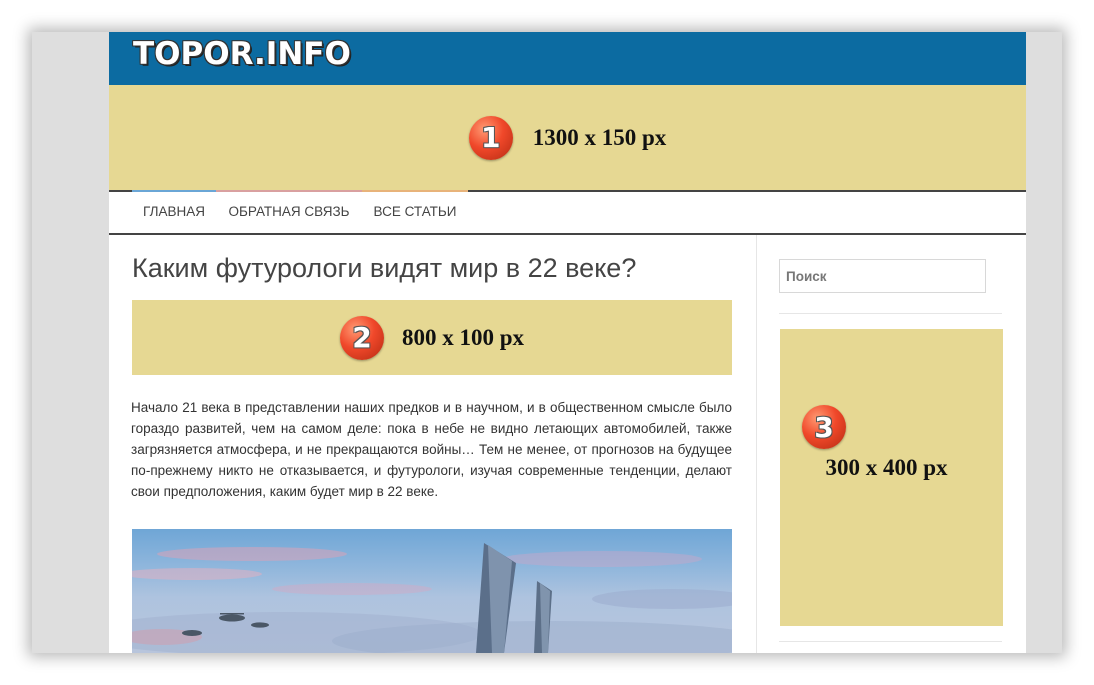 This screenshot has width=1094, height=685. What do you see at coordinates (882, 276) in the screenshot?
I see `search-input` at bounding box center [882, 276].